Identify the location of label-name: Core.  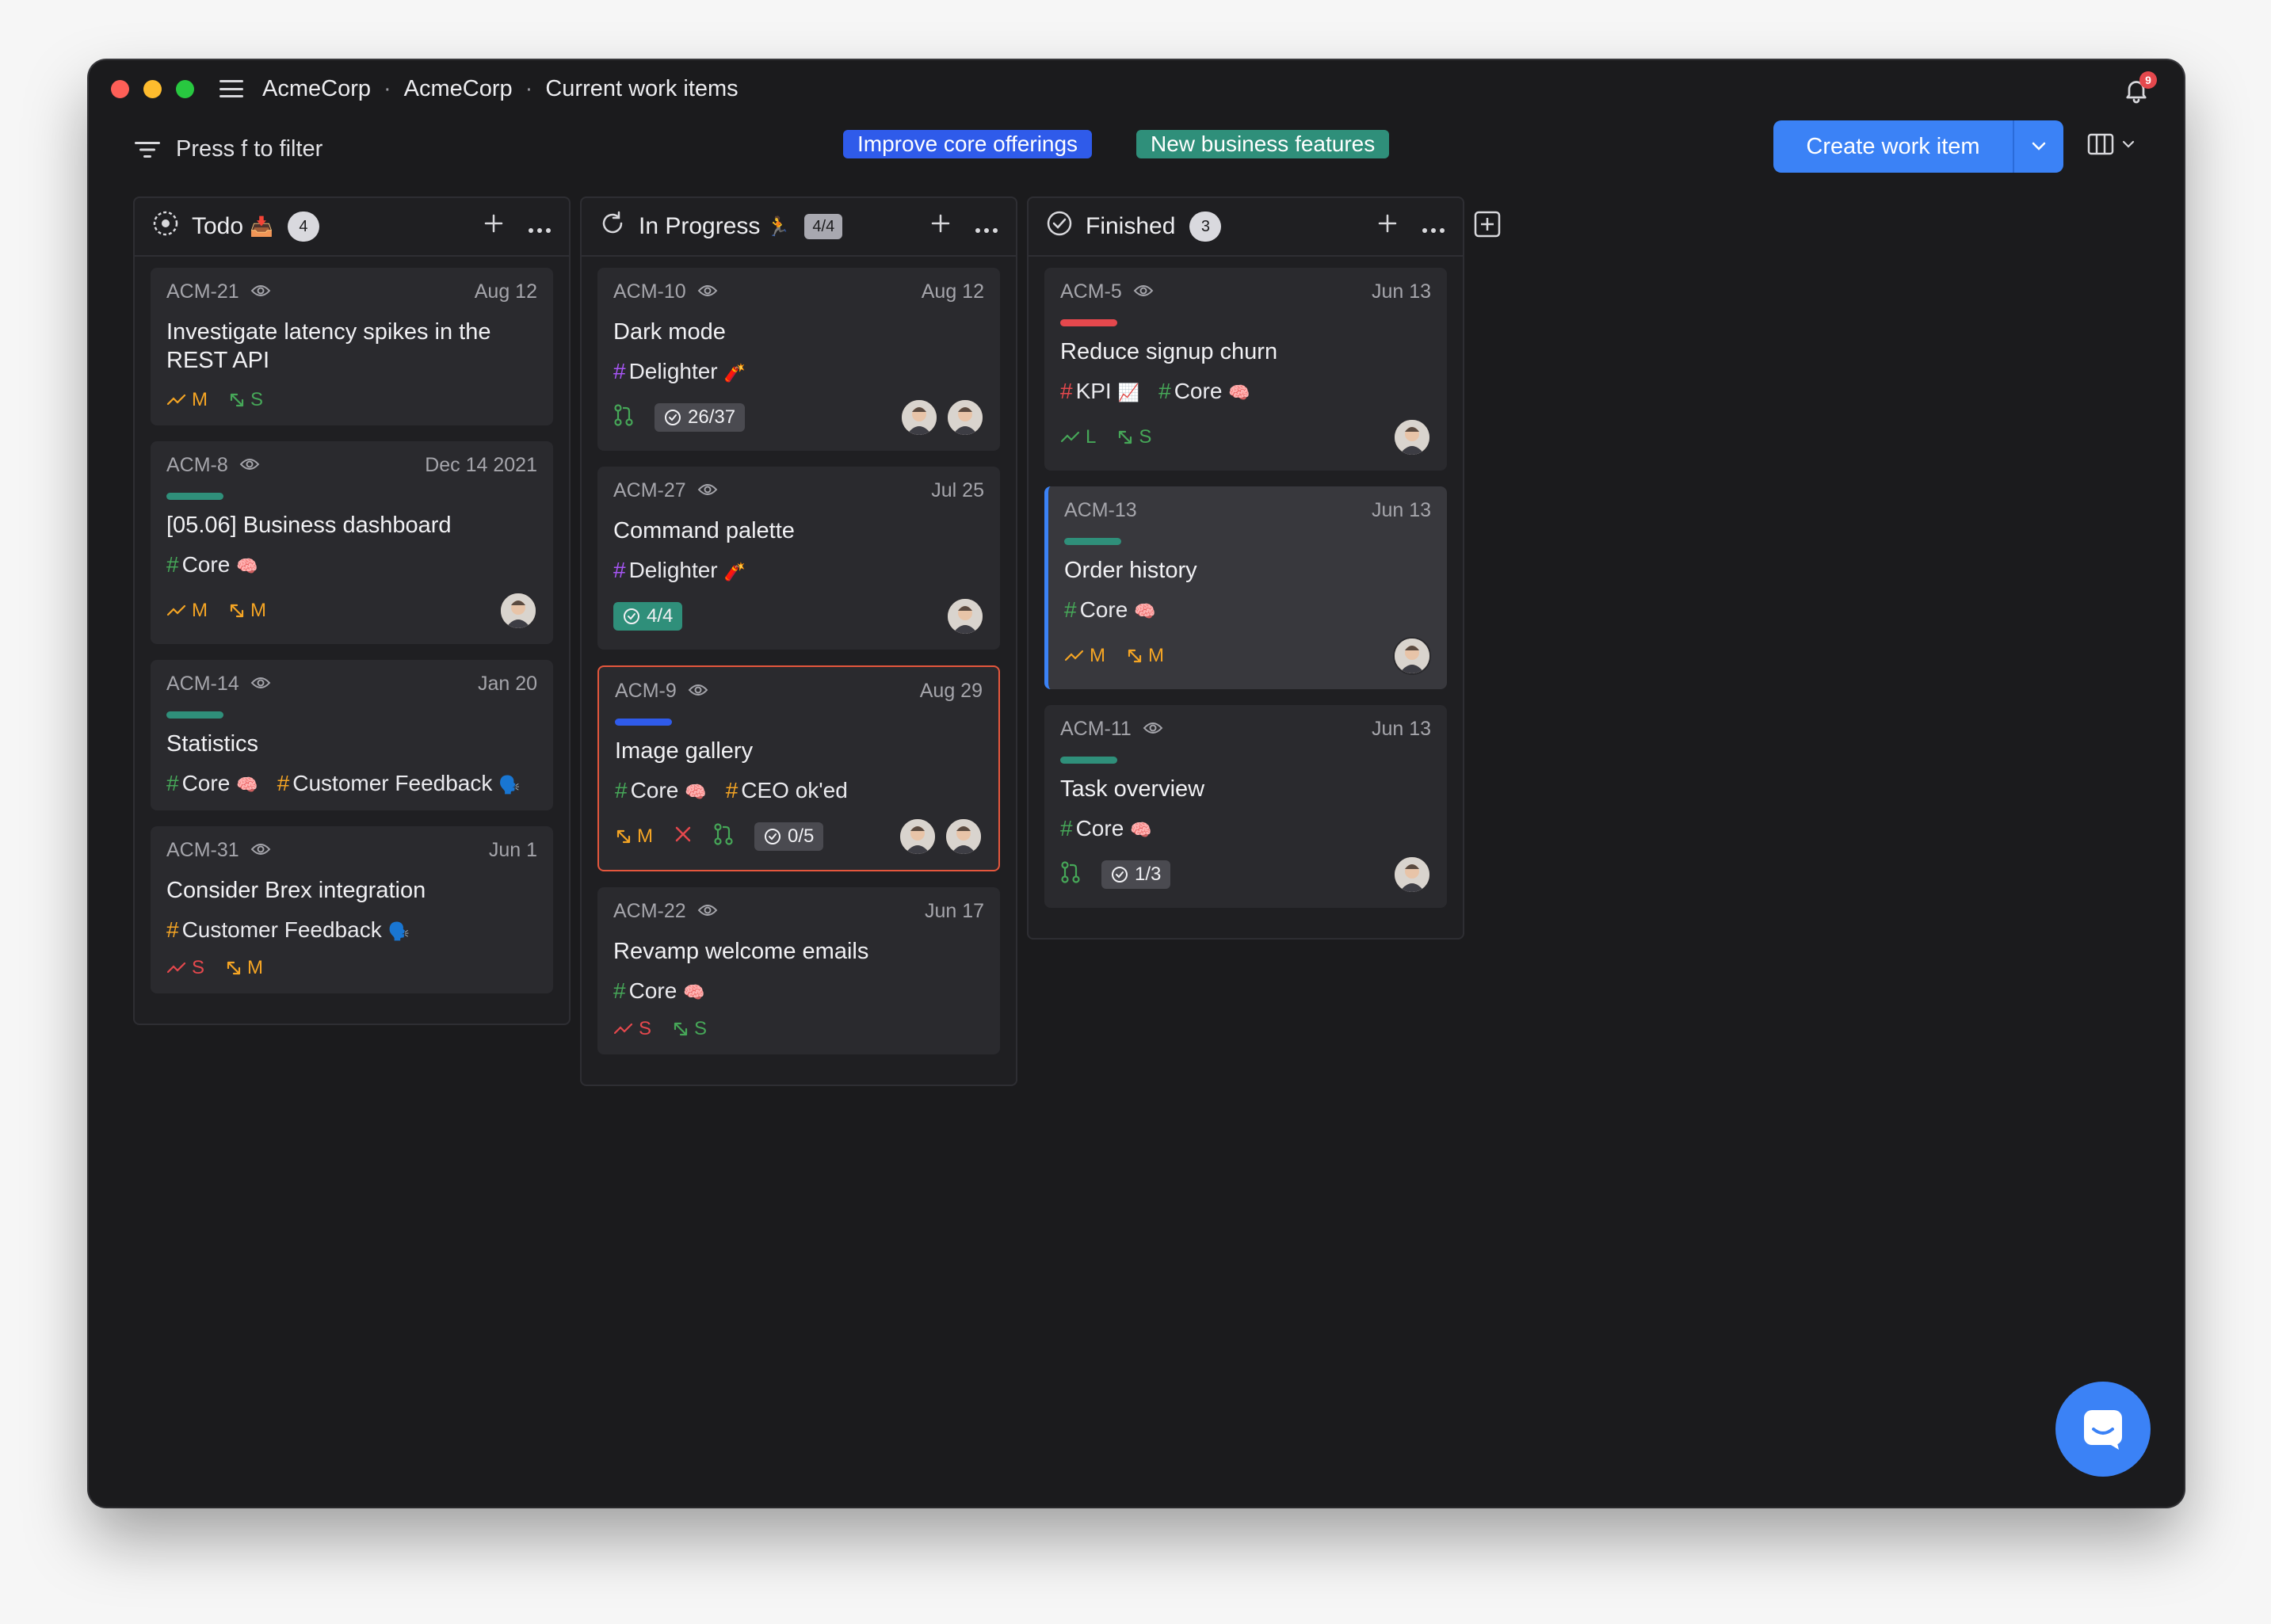
(206, 564).